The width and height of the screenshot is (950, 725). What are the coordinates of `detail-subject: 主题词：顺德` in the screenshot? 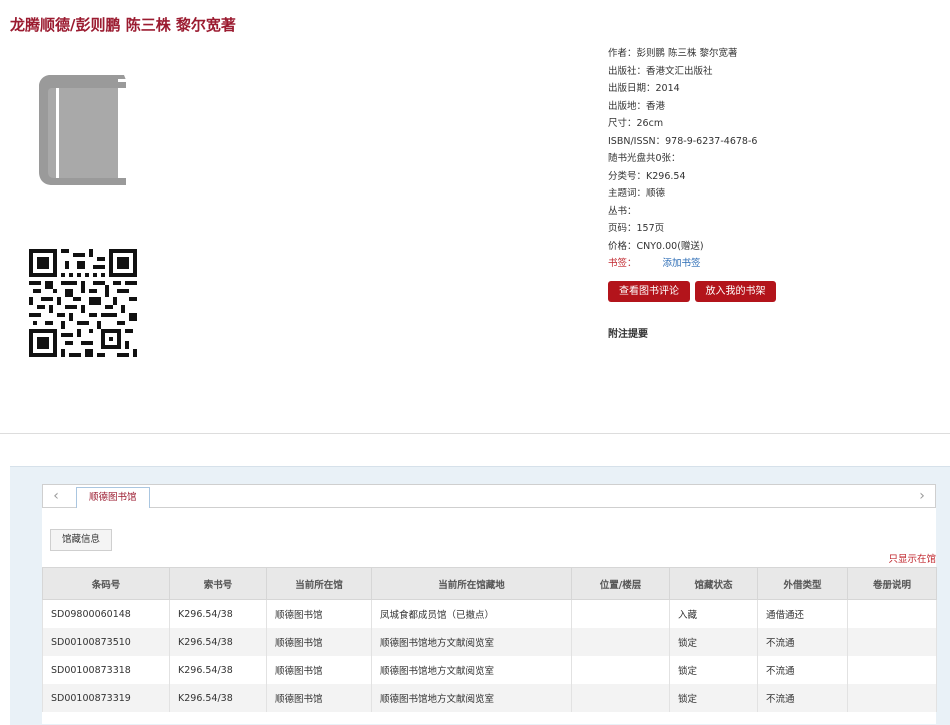 It's located at (637, 193).